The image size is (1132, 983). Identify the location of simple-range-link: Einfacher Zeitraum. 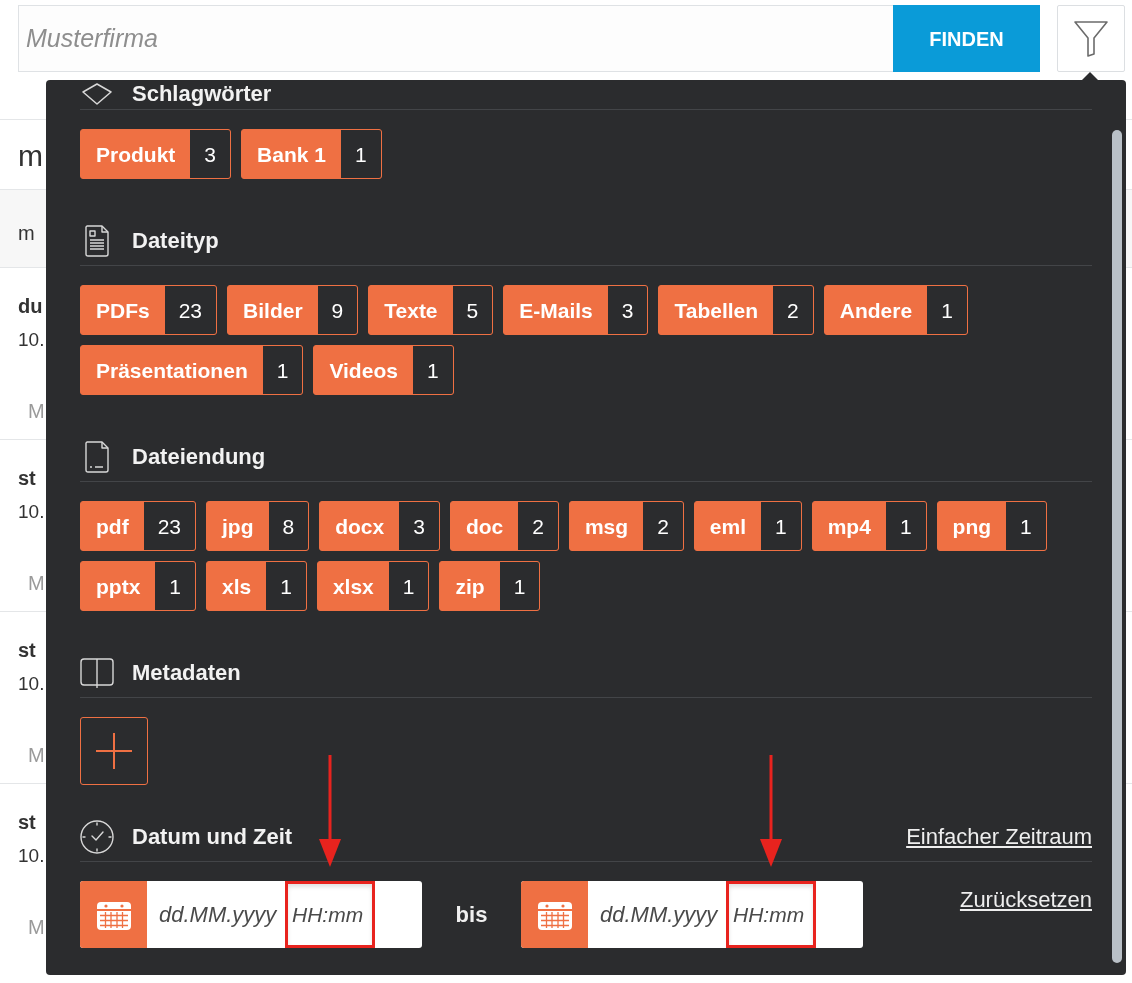
(999, 837).